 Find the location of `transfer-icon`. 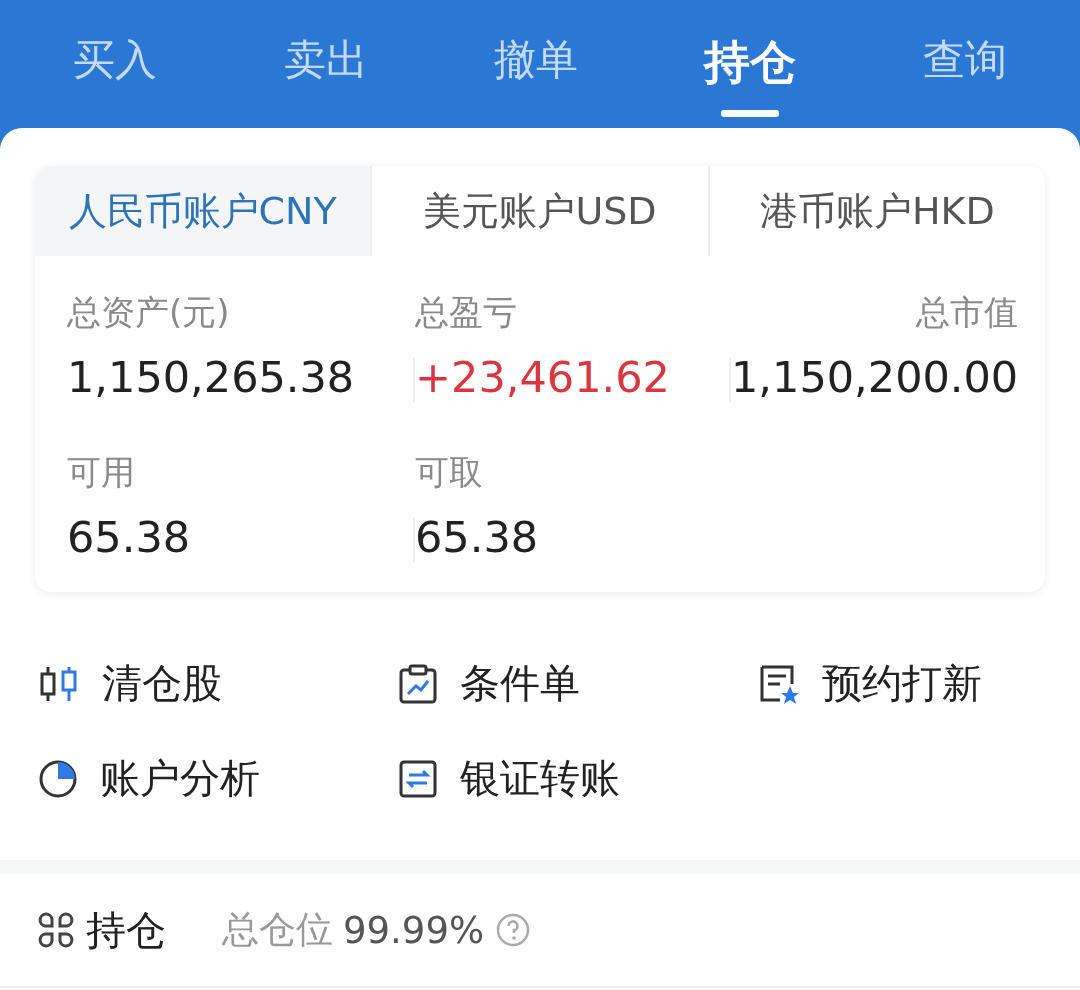

transfer-icon is located at coordinates (418, 778).